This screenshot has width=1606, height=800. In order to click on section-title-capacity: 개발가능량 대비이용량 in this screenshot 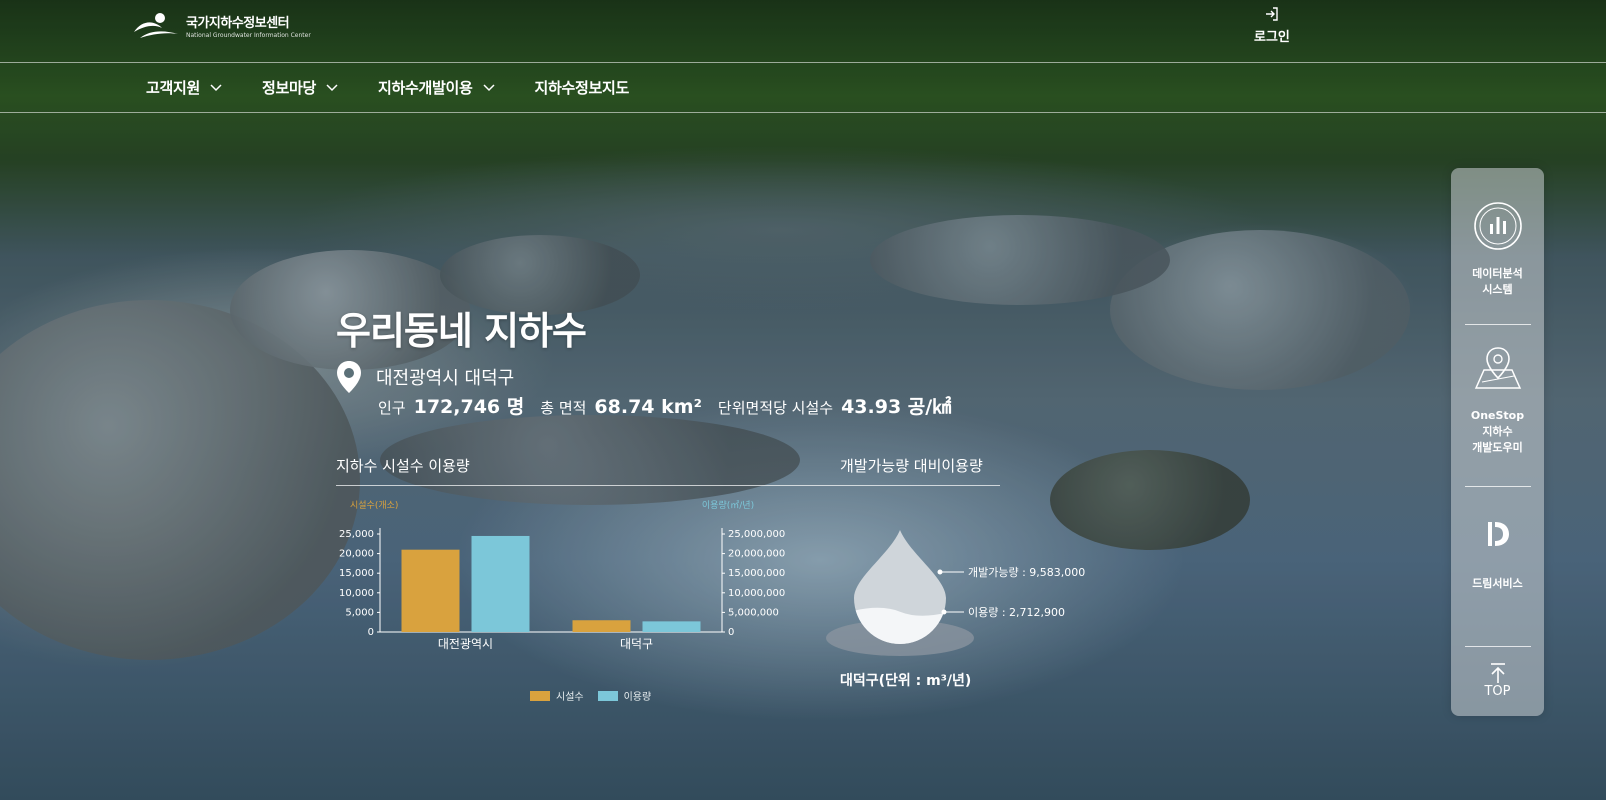, I will do `click(911, 466)`.